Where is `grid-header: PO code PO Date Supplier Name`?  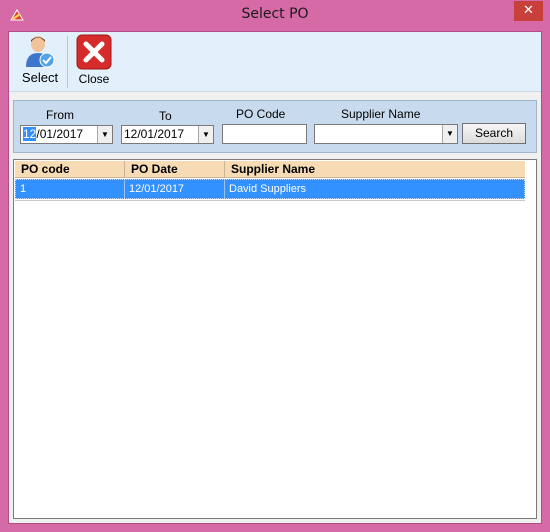 grid-header: PO code PO Date Supplier Name is located at coordinates (270, 169).